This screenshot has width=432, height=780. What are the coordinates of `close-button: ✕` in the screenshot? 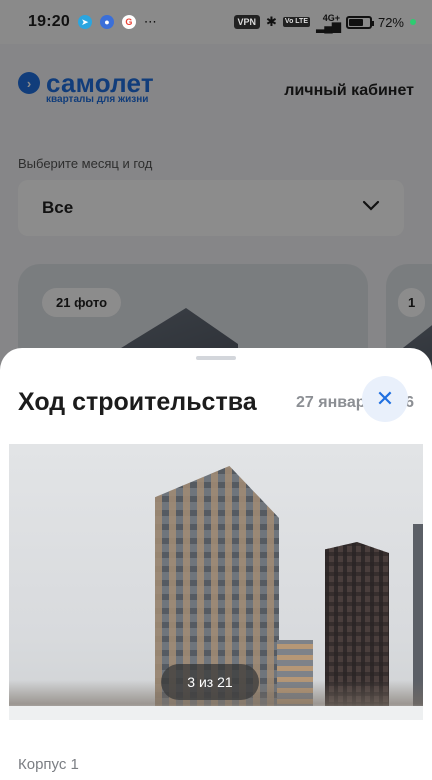 It's located at (385, 399).